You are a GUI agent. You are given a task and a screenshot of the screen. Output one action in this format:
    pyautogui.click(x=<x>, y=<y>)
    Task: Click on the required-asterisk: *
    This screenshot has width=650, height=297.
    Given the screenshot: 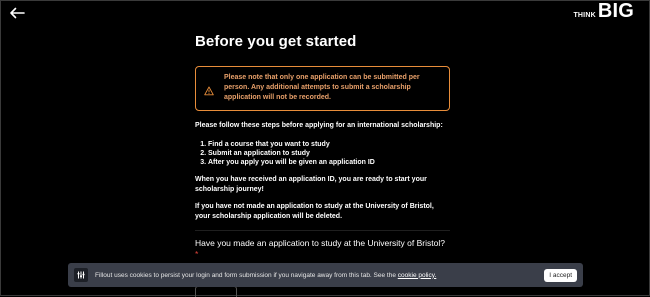 What is the action you would take?
    pyautogui.click(x=197, y=254)
    